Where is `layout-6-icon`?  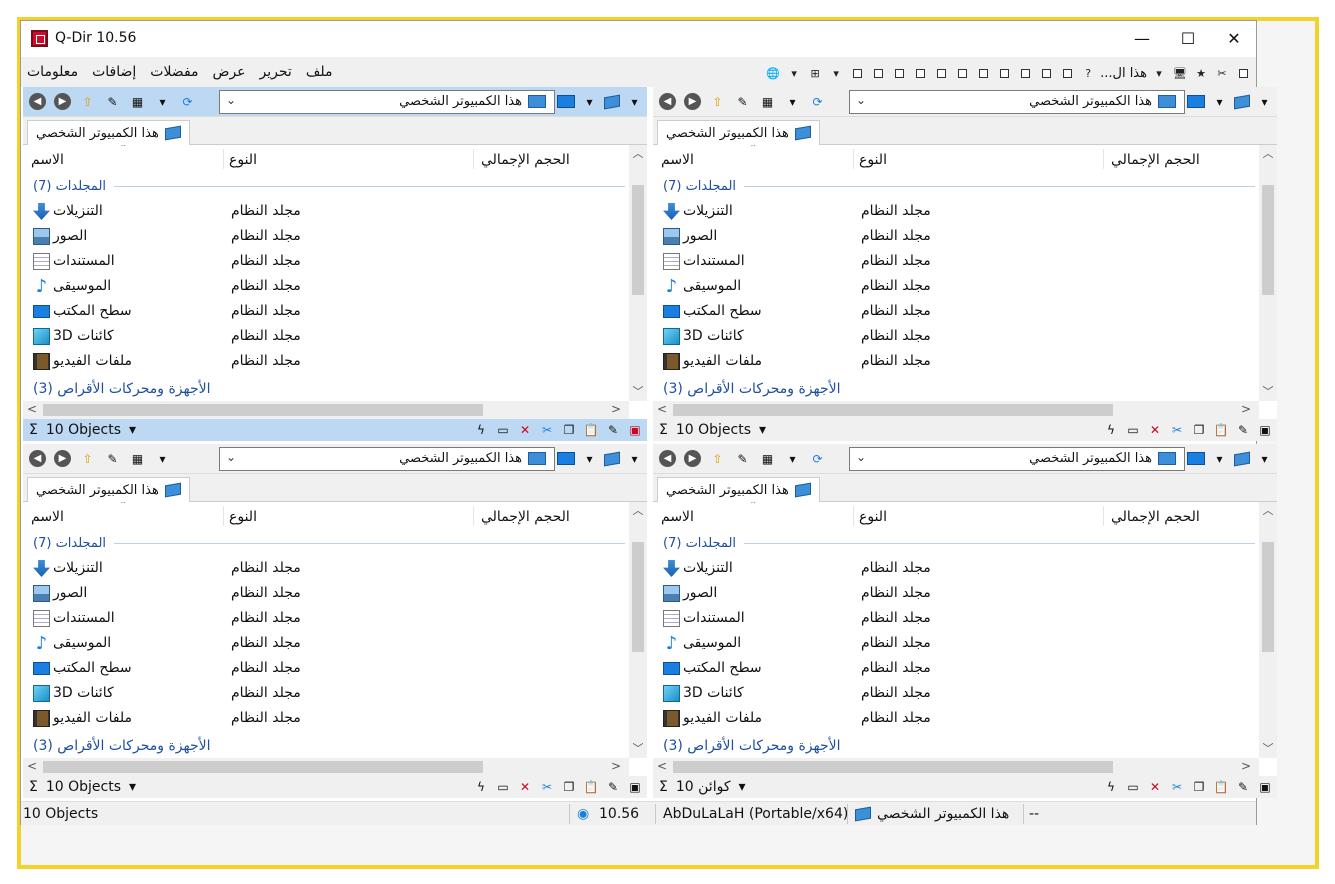 layout-6-icon is located at coordinates (962, 73).